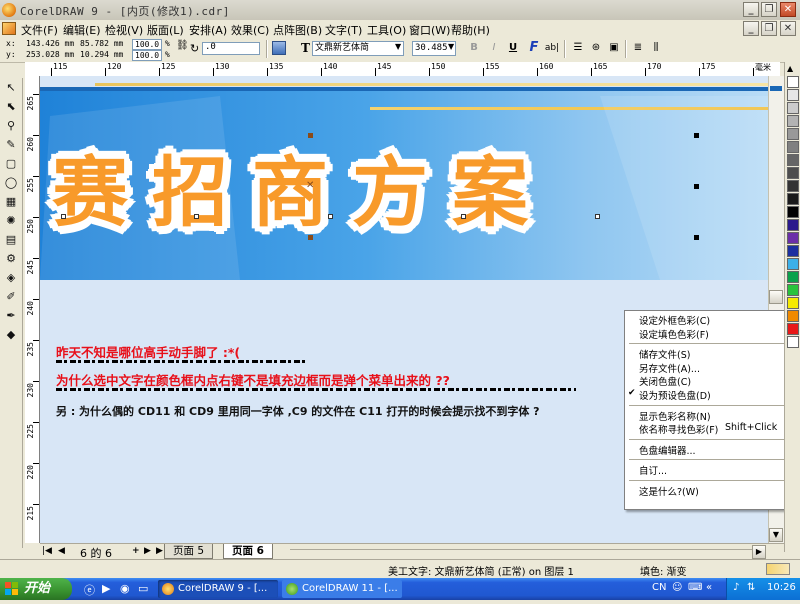 This screenshot has height=604, width=800. I want to click on vertical-ruler: 265260255250245240235230225220215210, so click(32, 309).